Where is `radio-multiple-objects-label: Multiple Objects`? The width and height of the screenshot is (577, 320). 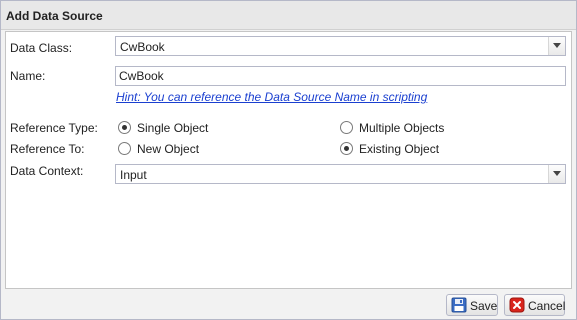
radio-multiple-objects-label: Multiple Objects is located at coordinates (402, 128).